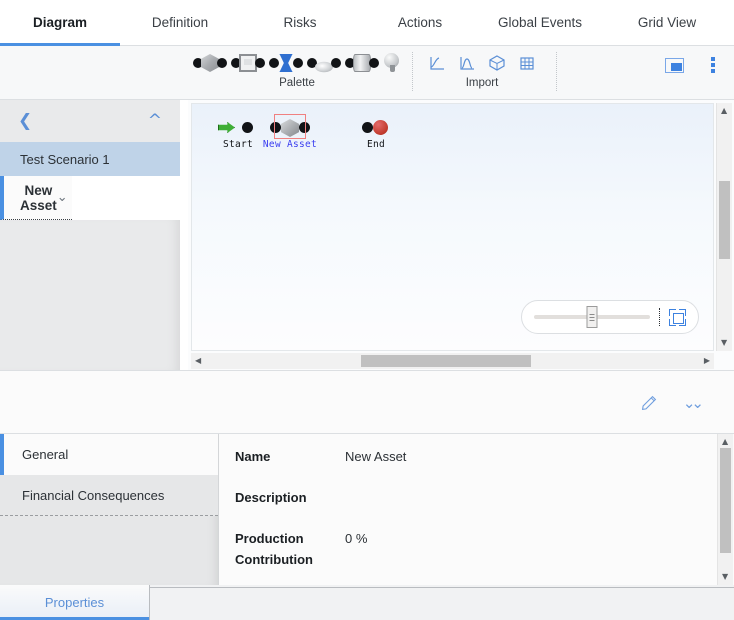 This screenshot has height=620, width=734. I want to click on end-node-glyph, so click(376, 127).